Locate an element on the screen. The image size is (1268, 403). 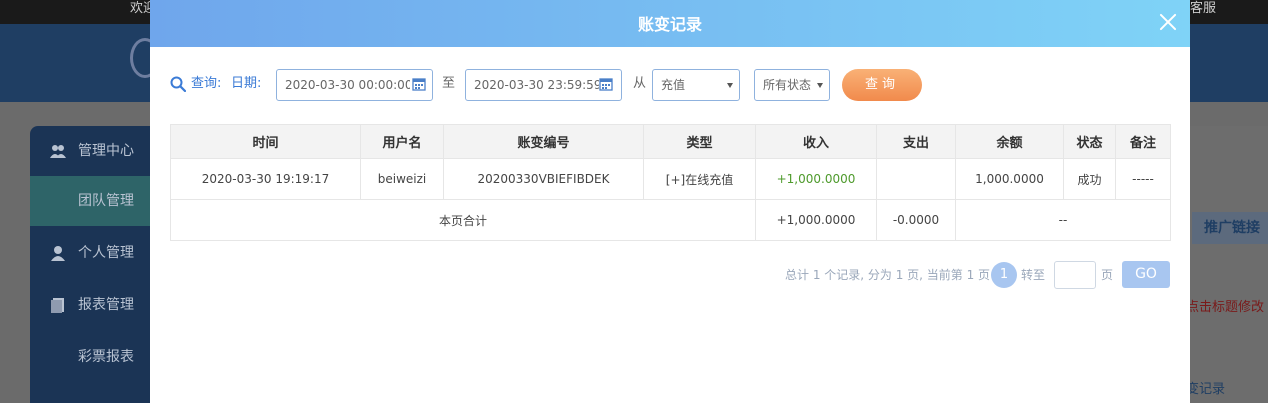
user-icon is located at coordinates (58, 253).